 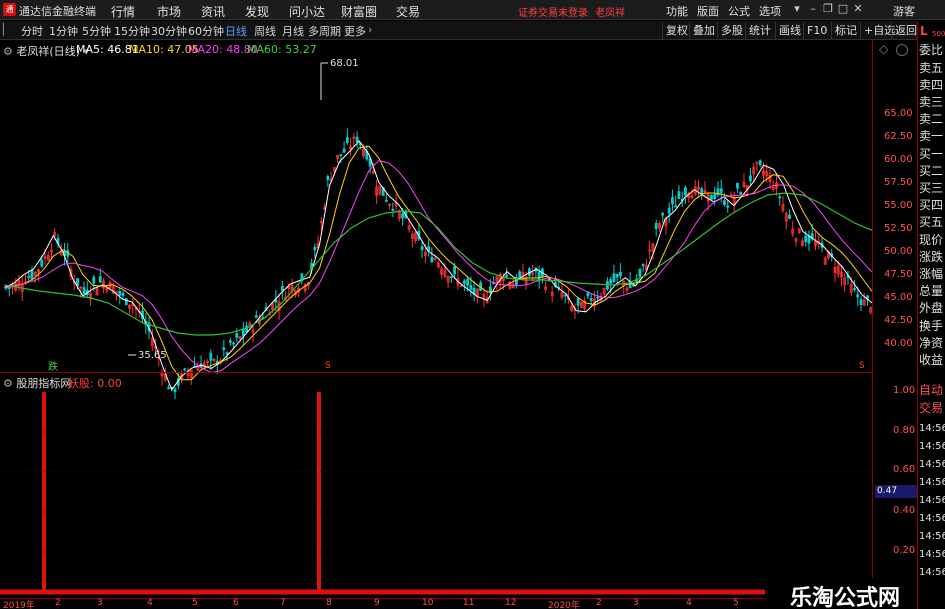 What do you see at coordinates (898, 113) in the screenshot?
I see `y-tick: 65.00` at bounding box center [898, 113].